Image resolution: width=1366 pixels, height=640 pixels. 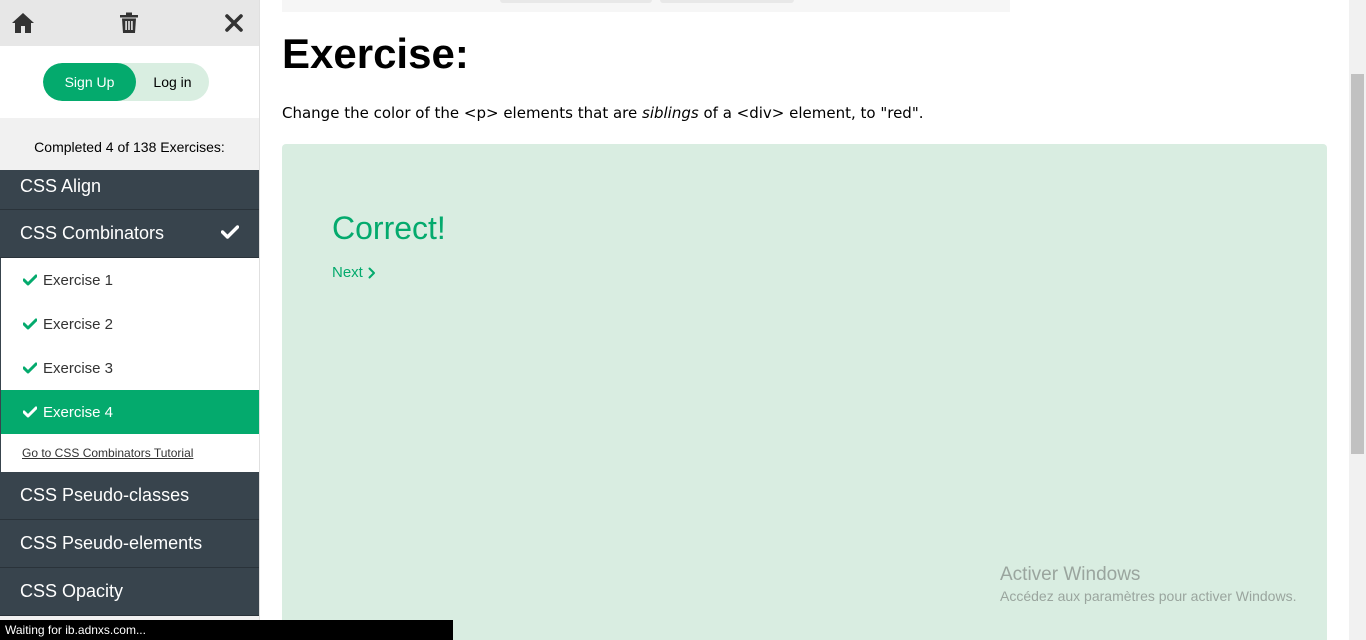 I want to click on next-label: Next, so click(x=347, y=272).